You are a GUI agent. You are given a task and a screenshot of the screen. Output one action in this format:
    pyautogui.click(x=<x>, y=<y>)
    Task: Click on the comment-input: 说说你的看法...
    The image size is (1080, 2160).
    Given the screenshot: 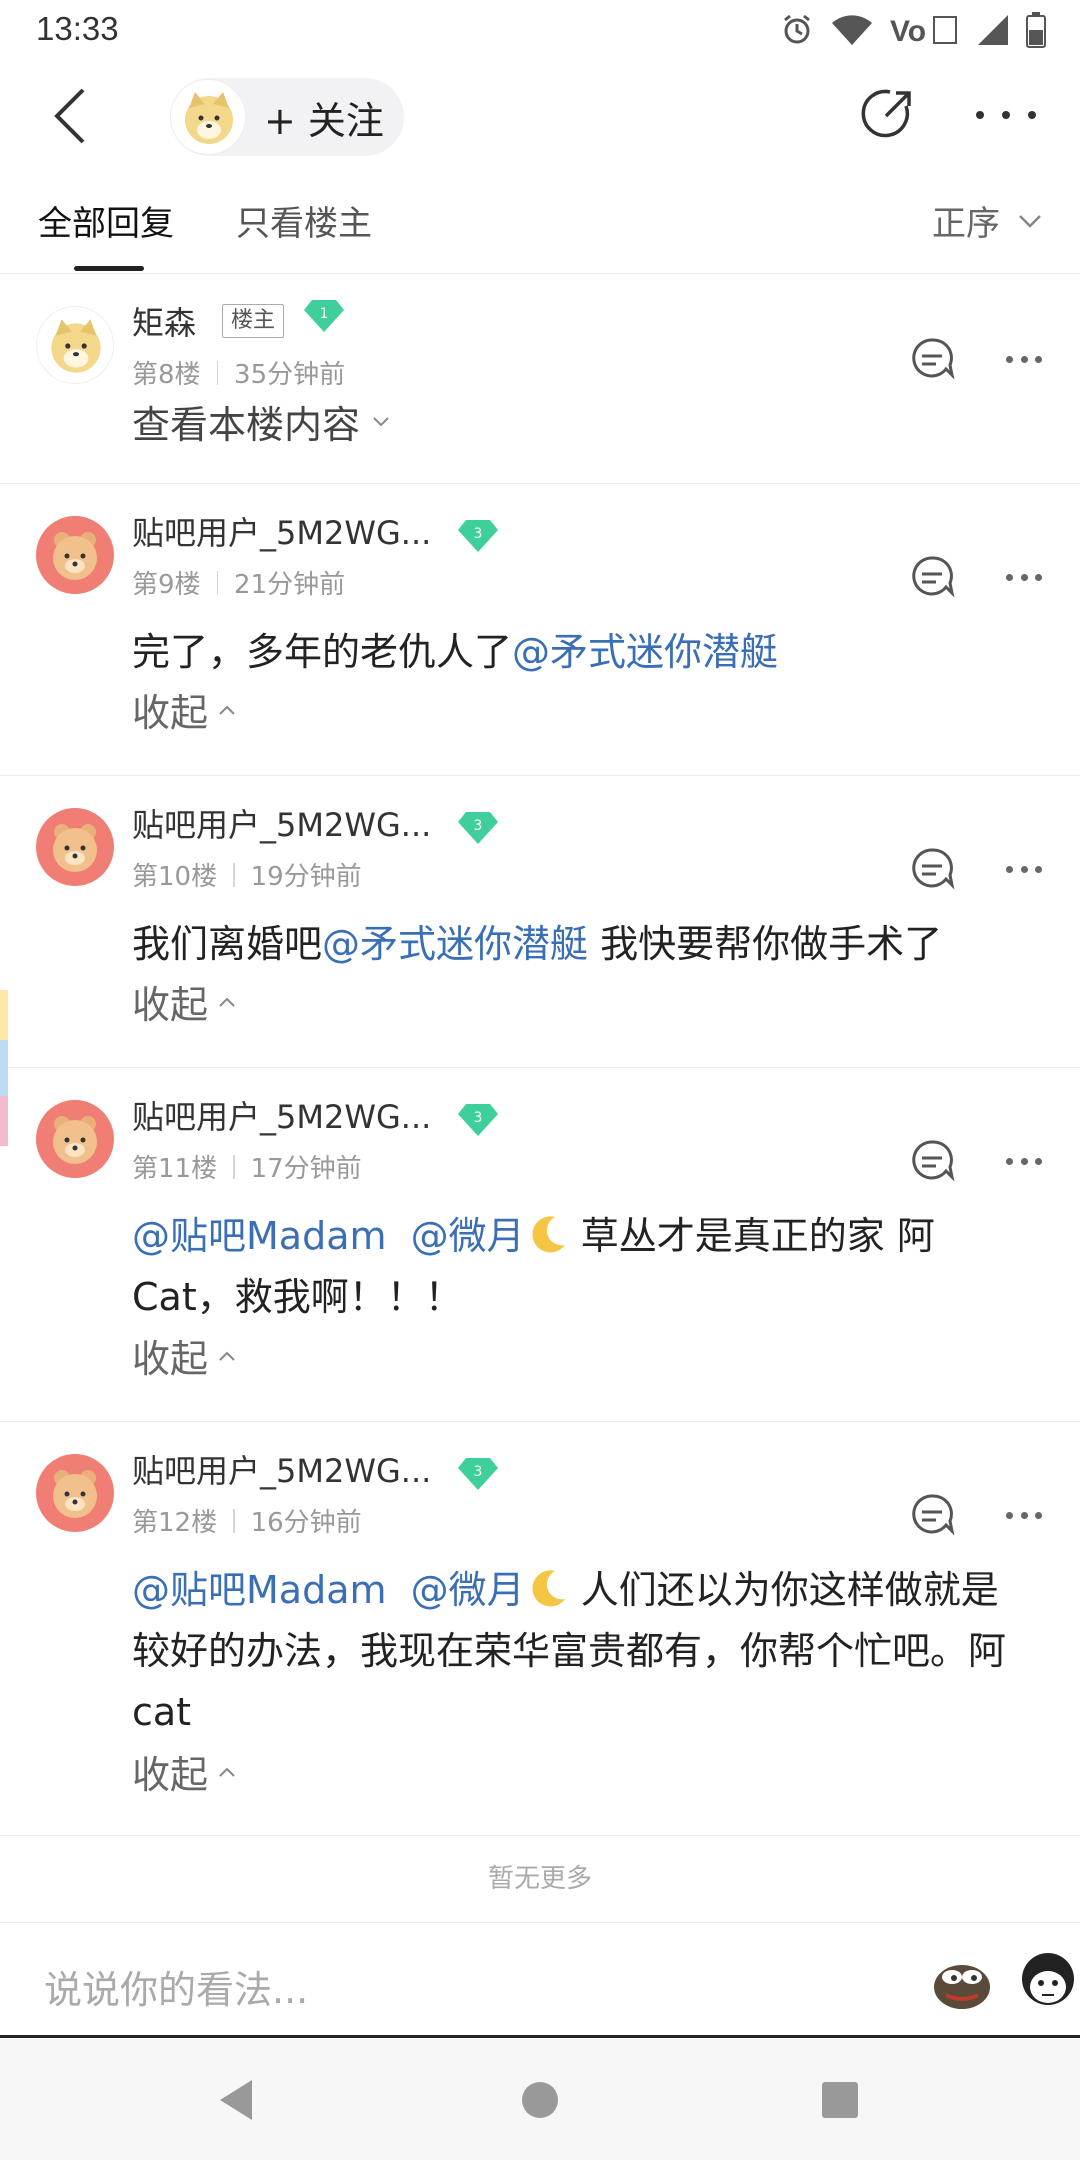 What is the action you would take?
    pyautogui.click(x=176, y=1986)
    